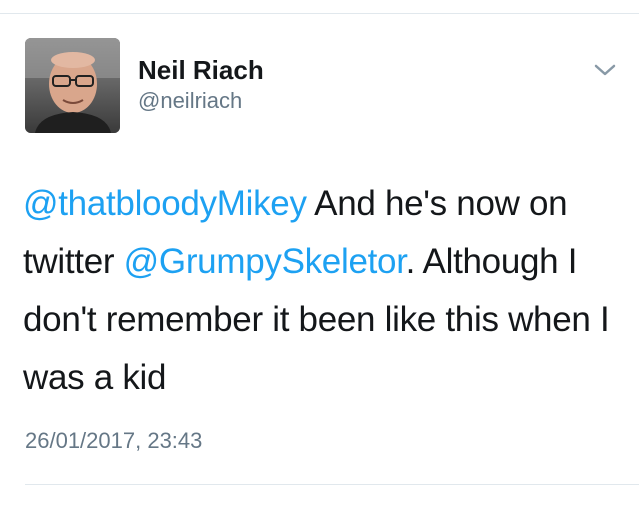  Describe the element at coordinates (113, 441) in the screenshot. I see `tweet-timestamp: 26/01/2017, 23:43` at that location.